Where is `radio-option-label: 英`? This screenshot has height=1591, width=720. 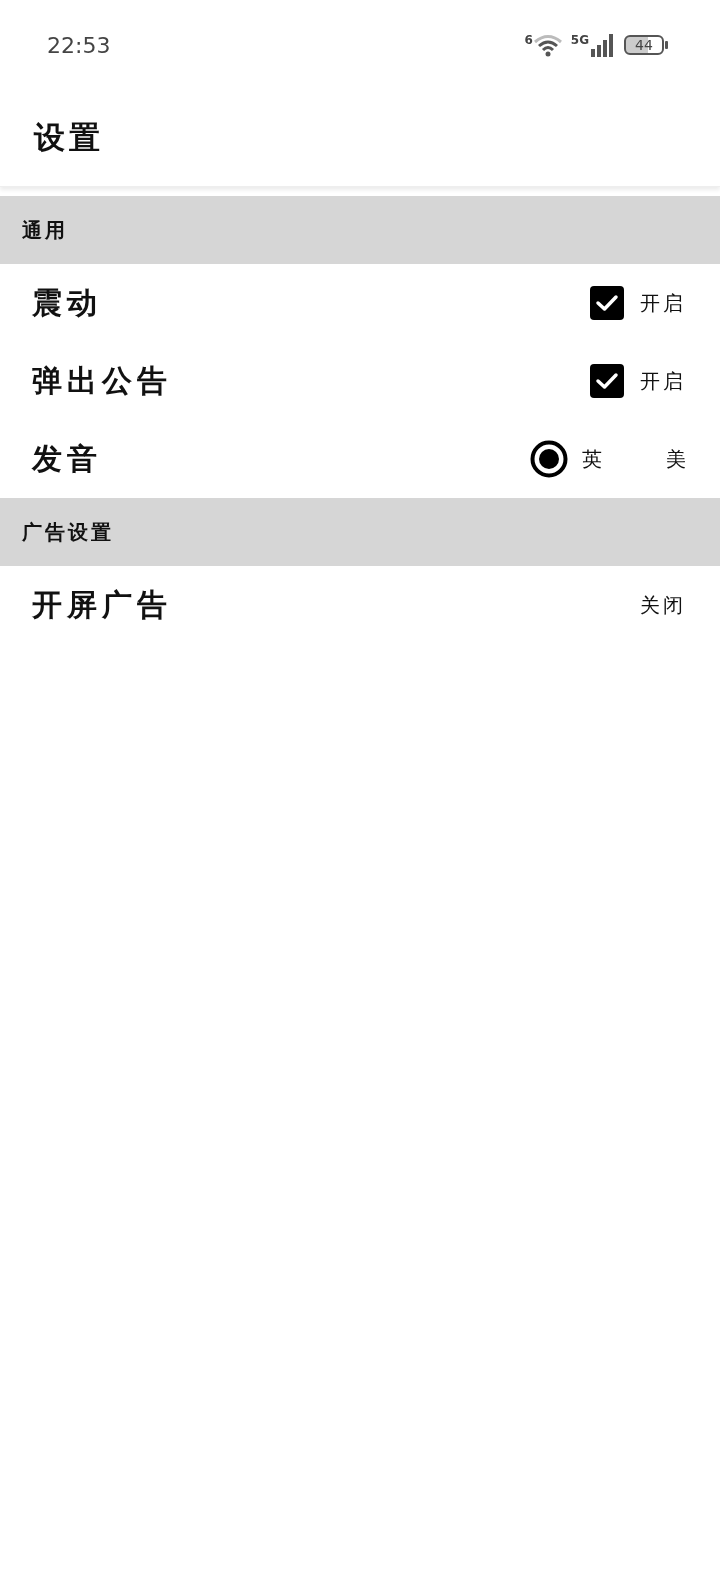 radio-option-label: 英 is located at coordinates (592, 459).